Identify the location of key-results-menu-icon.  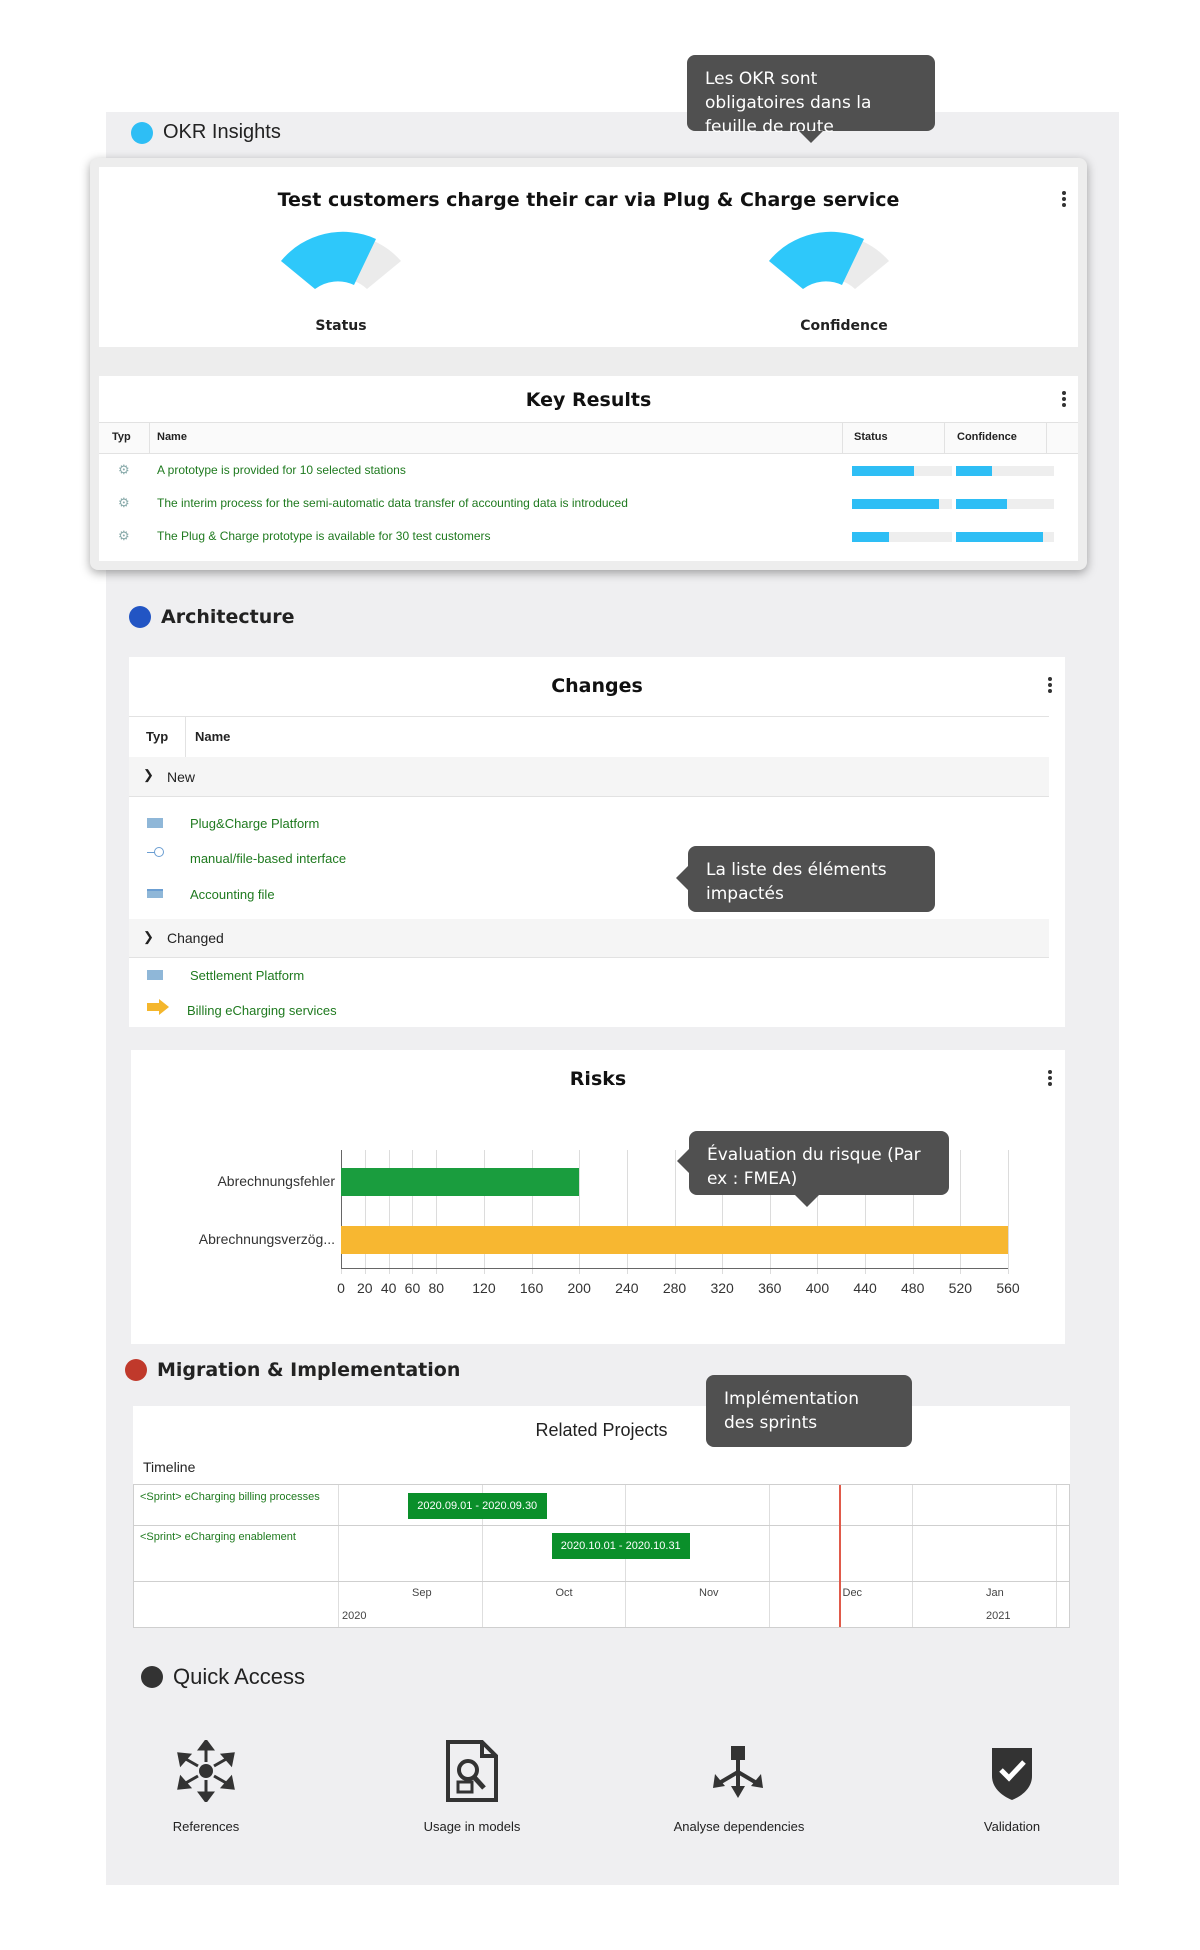
(1064, 399).